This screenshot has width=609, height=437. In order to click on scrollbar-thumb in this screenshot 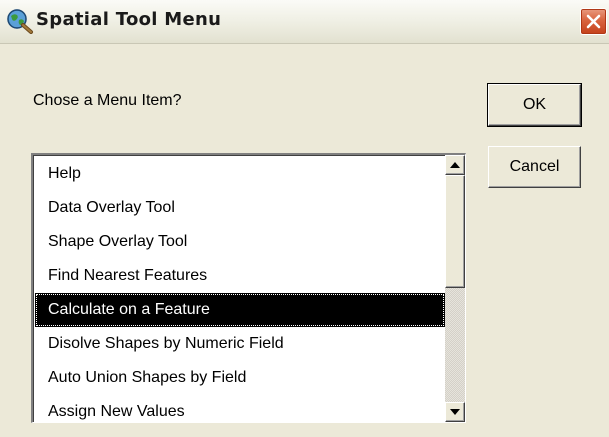, I will do `click(455, 231)`.